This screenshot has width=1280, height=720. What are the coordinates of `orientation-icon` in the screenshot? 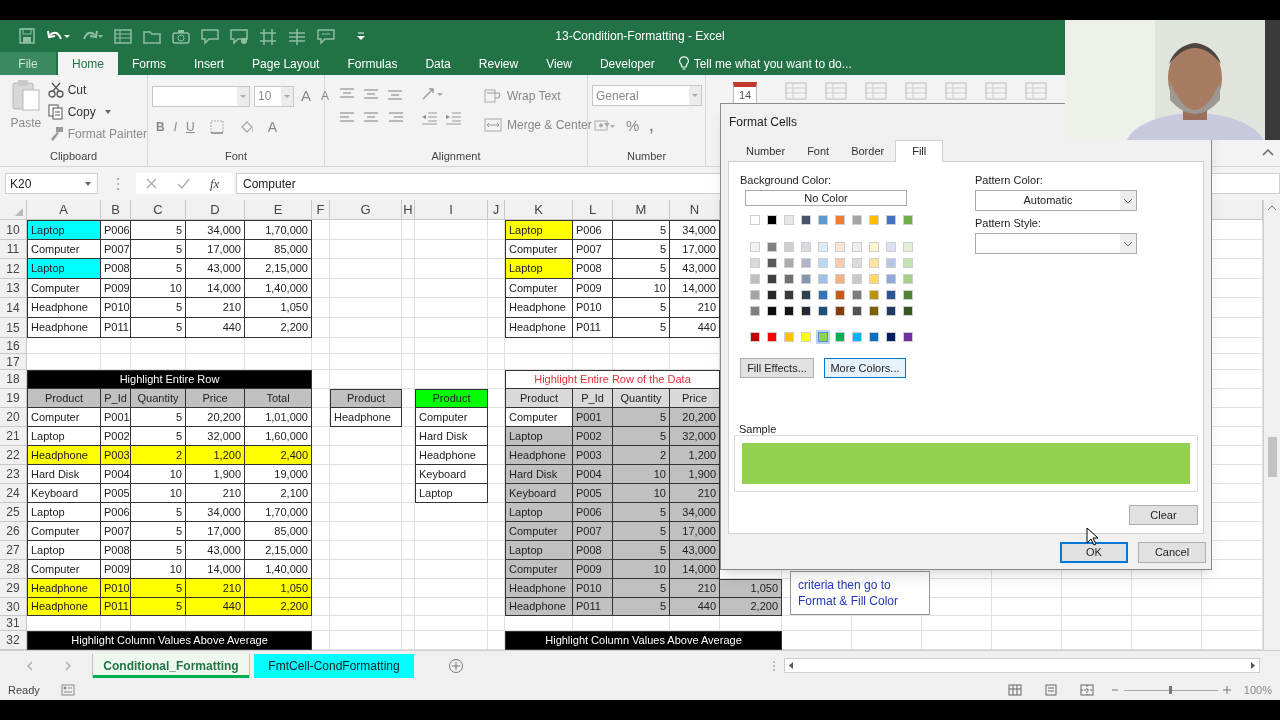 It's located at (433, 94).